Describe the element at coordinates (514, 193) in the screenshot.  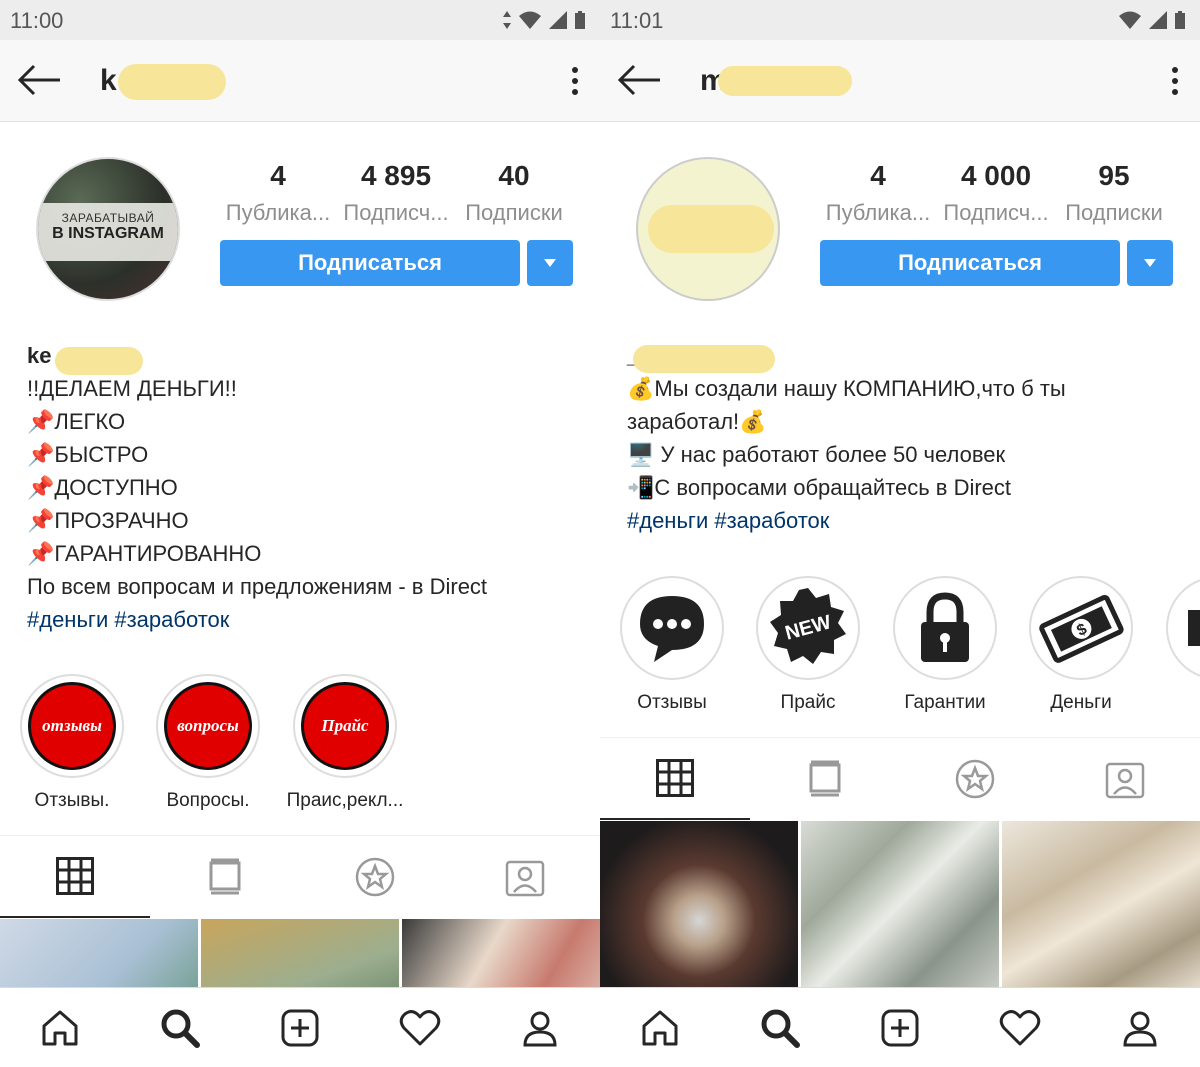
I see `stat-following: 40 Подписки` at that location.